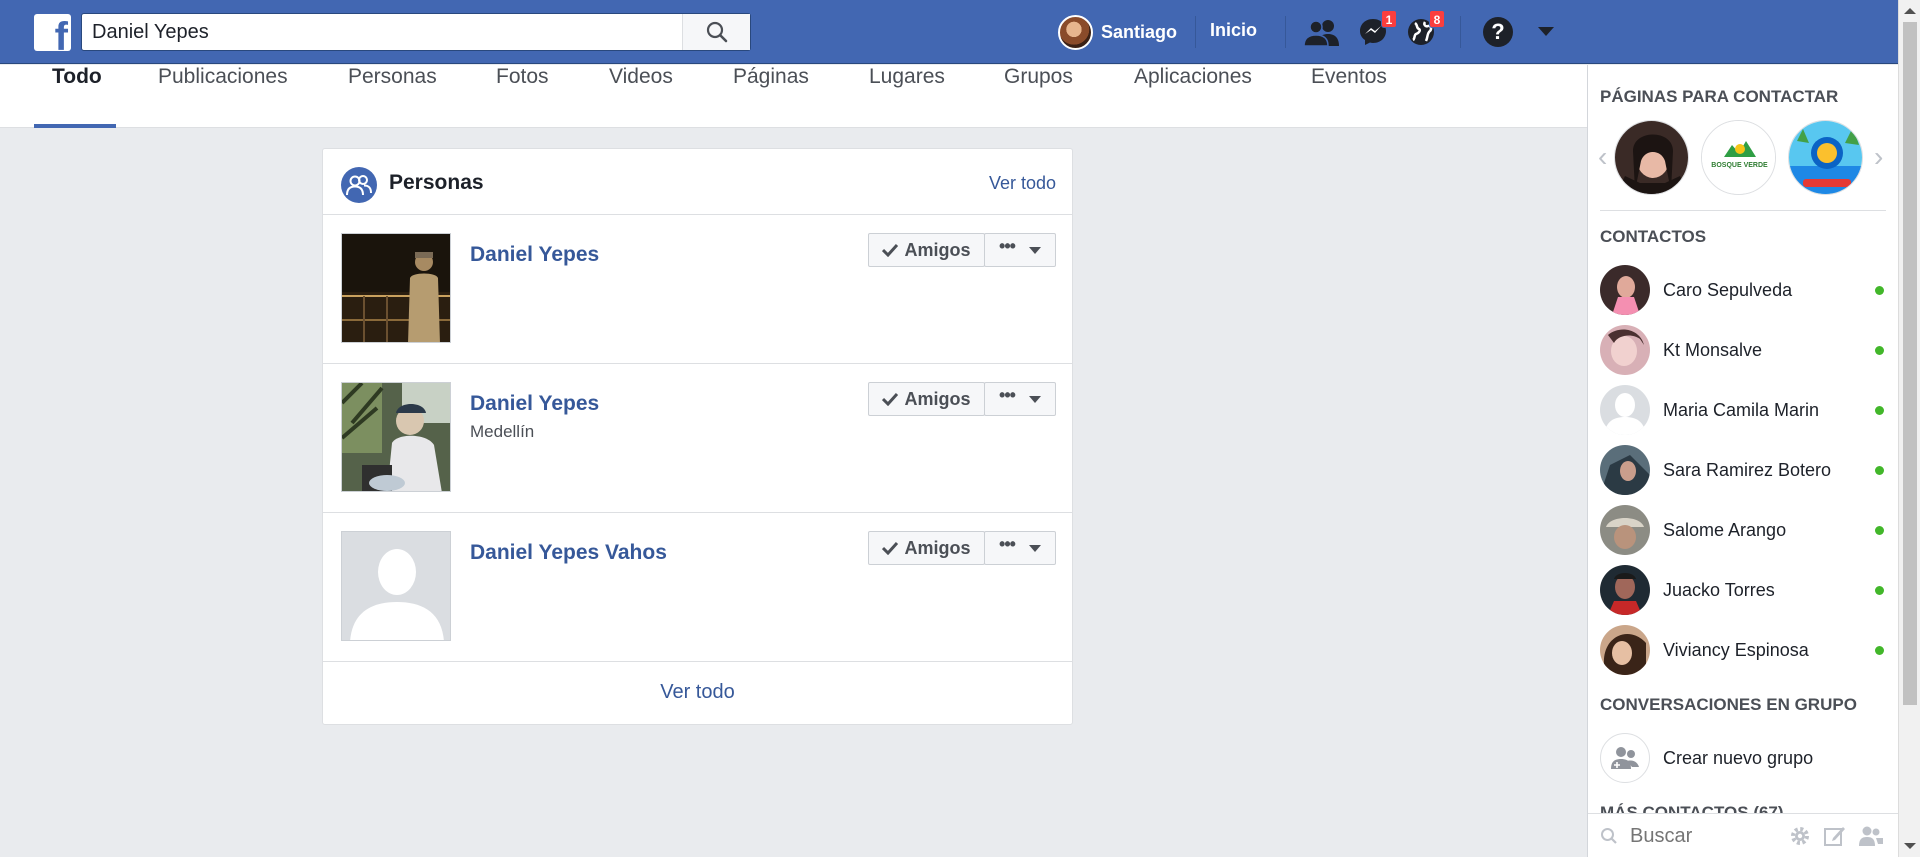  What do you see at coordinates (1700, 836) in the screenshot?
I see `contacts-search-input` at bounding box center [1700, 836].